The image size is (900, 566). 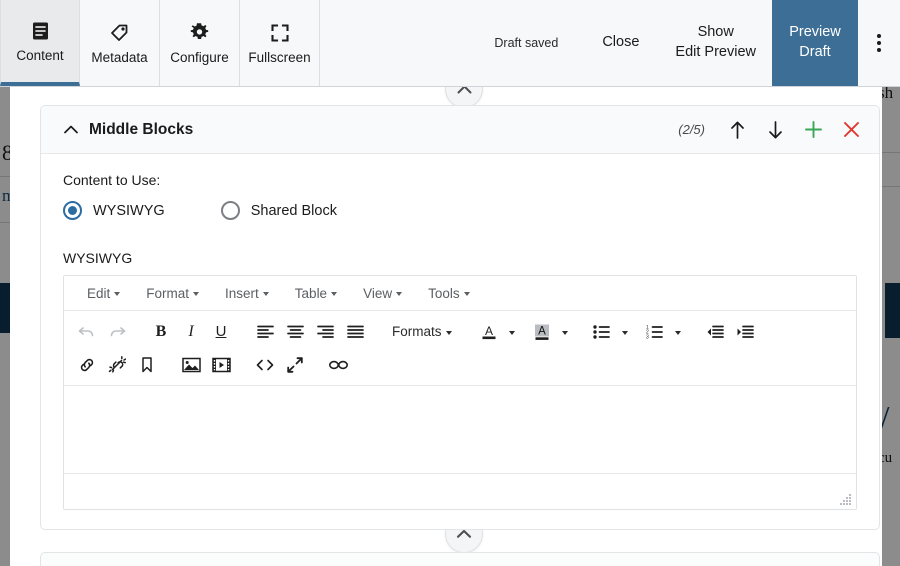 I want to click on block-card-next, so click(x=460, y=559).